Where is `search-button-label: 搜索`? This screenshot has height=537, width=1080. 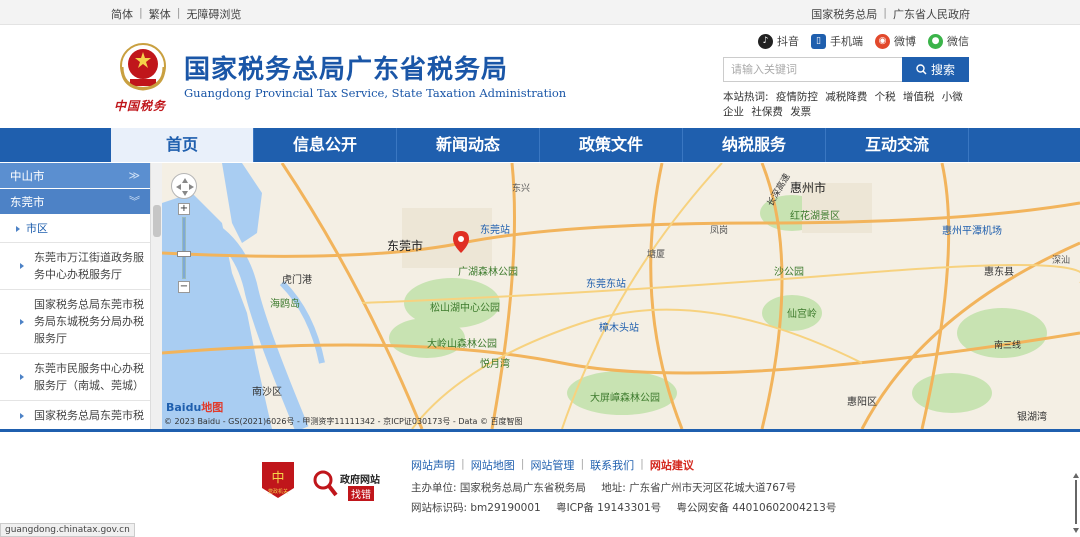 search-button-label: 搜索 is located at coordinates (942, 70).